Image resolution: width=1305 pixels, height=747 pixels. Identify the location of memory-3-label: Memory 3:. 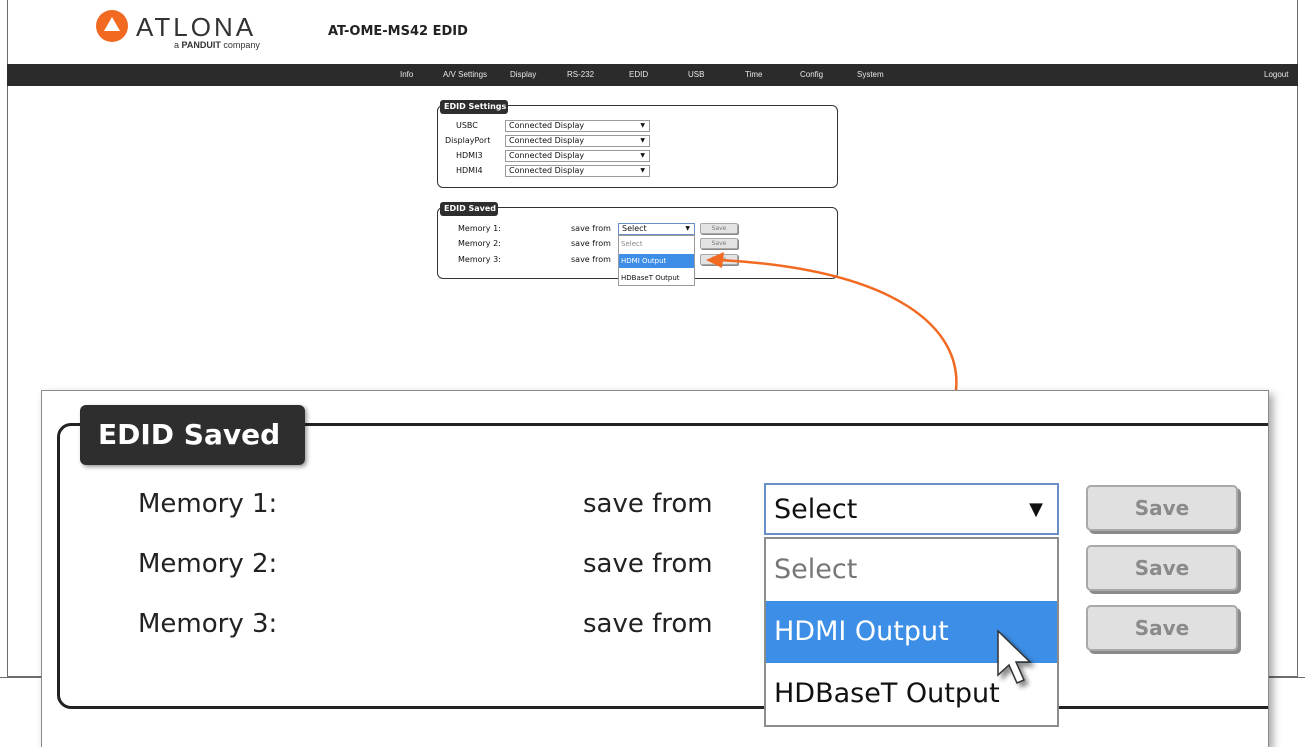
(479, 259).